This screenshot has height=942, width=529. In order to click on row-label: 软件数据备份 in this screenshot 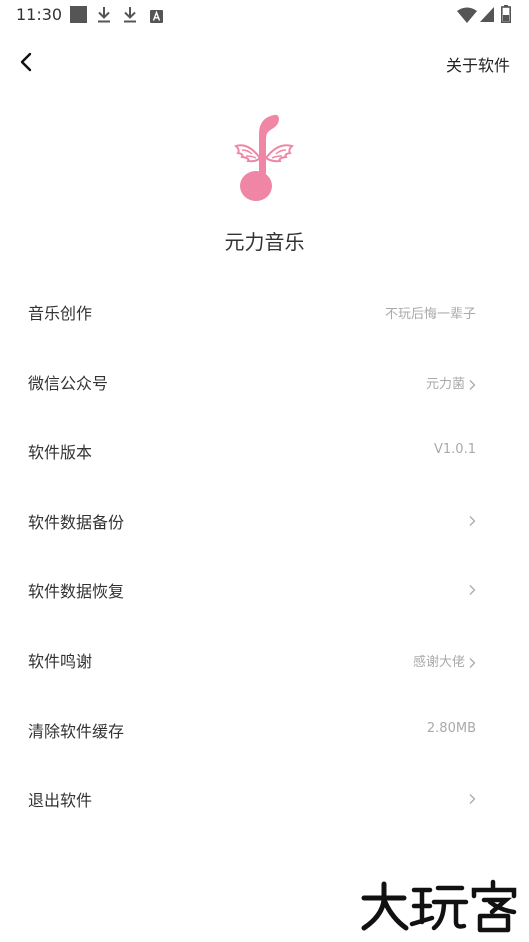, I will do `click(76, 522)`.